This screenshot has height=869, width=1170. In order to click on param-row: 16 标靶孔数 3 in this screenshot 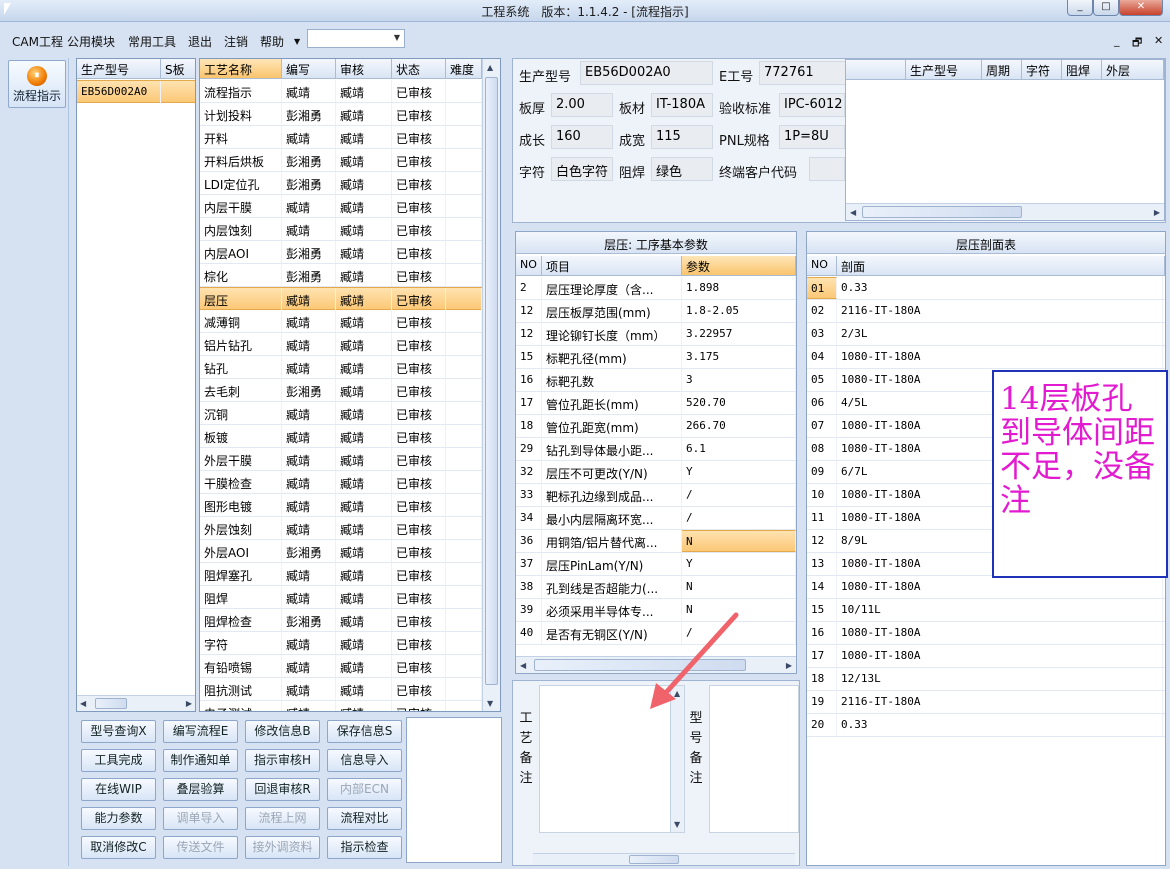, I will do `click(656, 380)`.